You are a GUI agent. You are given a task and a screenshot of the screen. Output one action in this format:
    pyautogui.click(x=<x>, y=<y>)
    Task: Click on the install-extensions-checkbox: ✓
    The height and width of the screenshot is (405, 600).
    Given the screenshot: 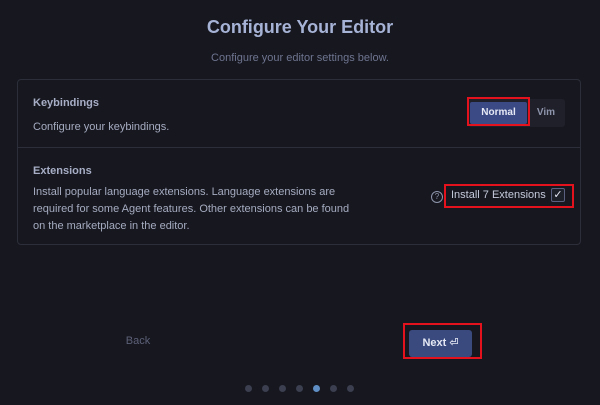 What is the action you would take?
    pyautogui.click(x=558, y=195)
    